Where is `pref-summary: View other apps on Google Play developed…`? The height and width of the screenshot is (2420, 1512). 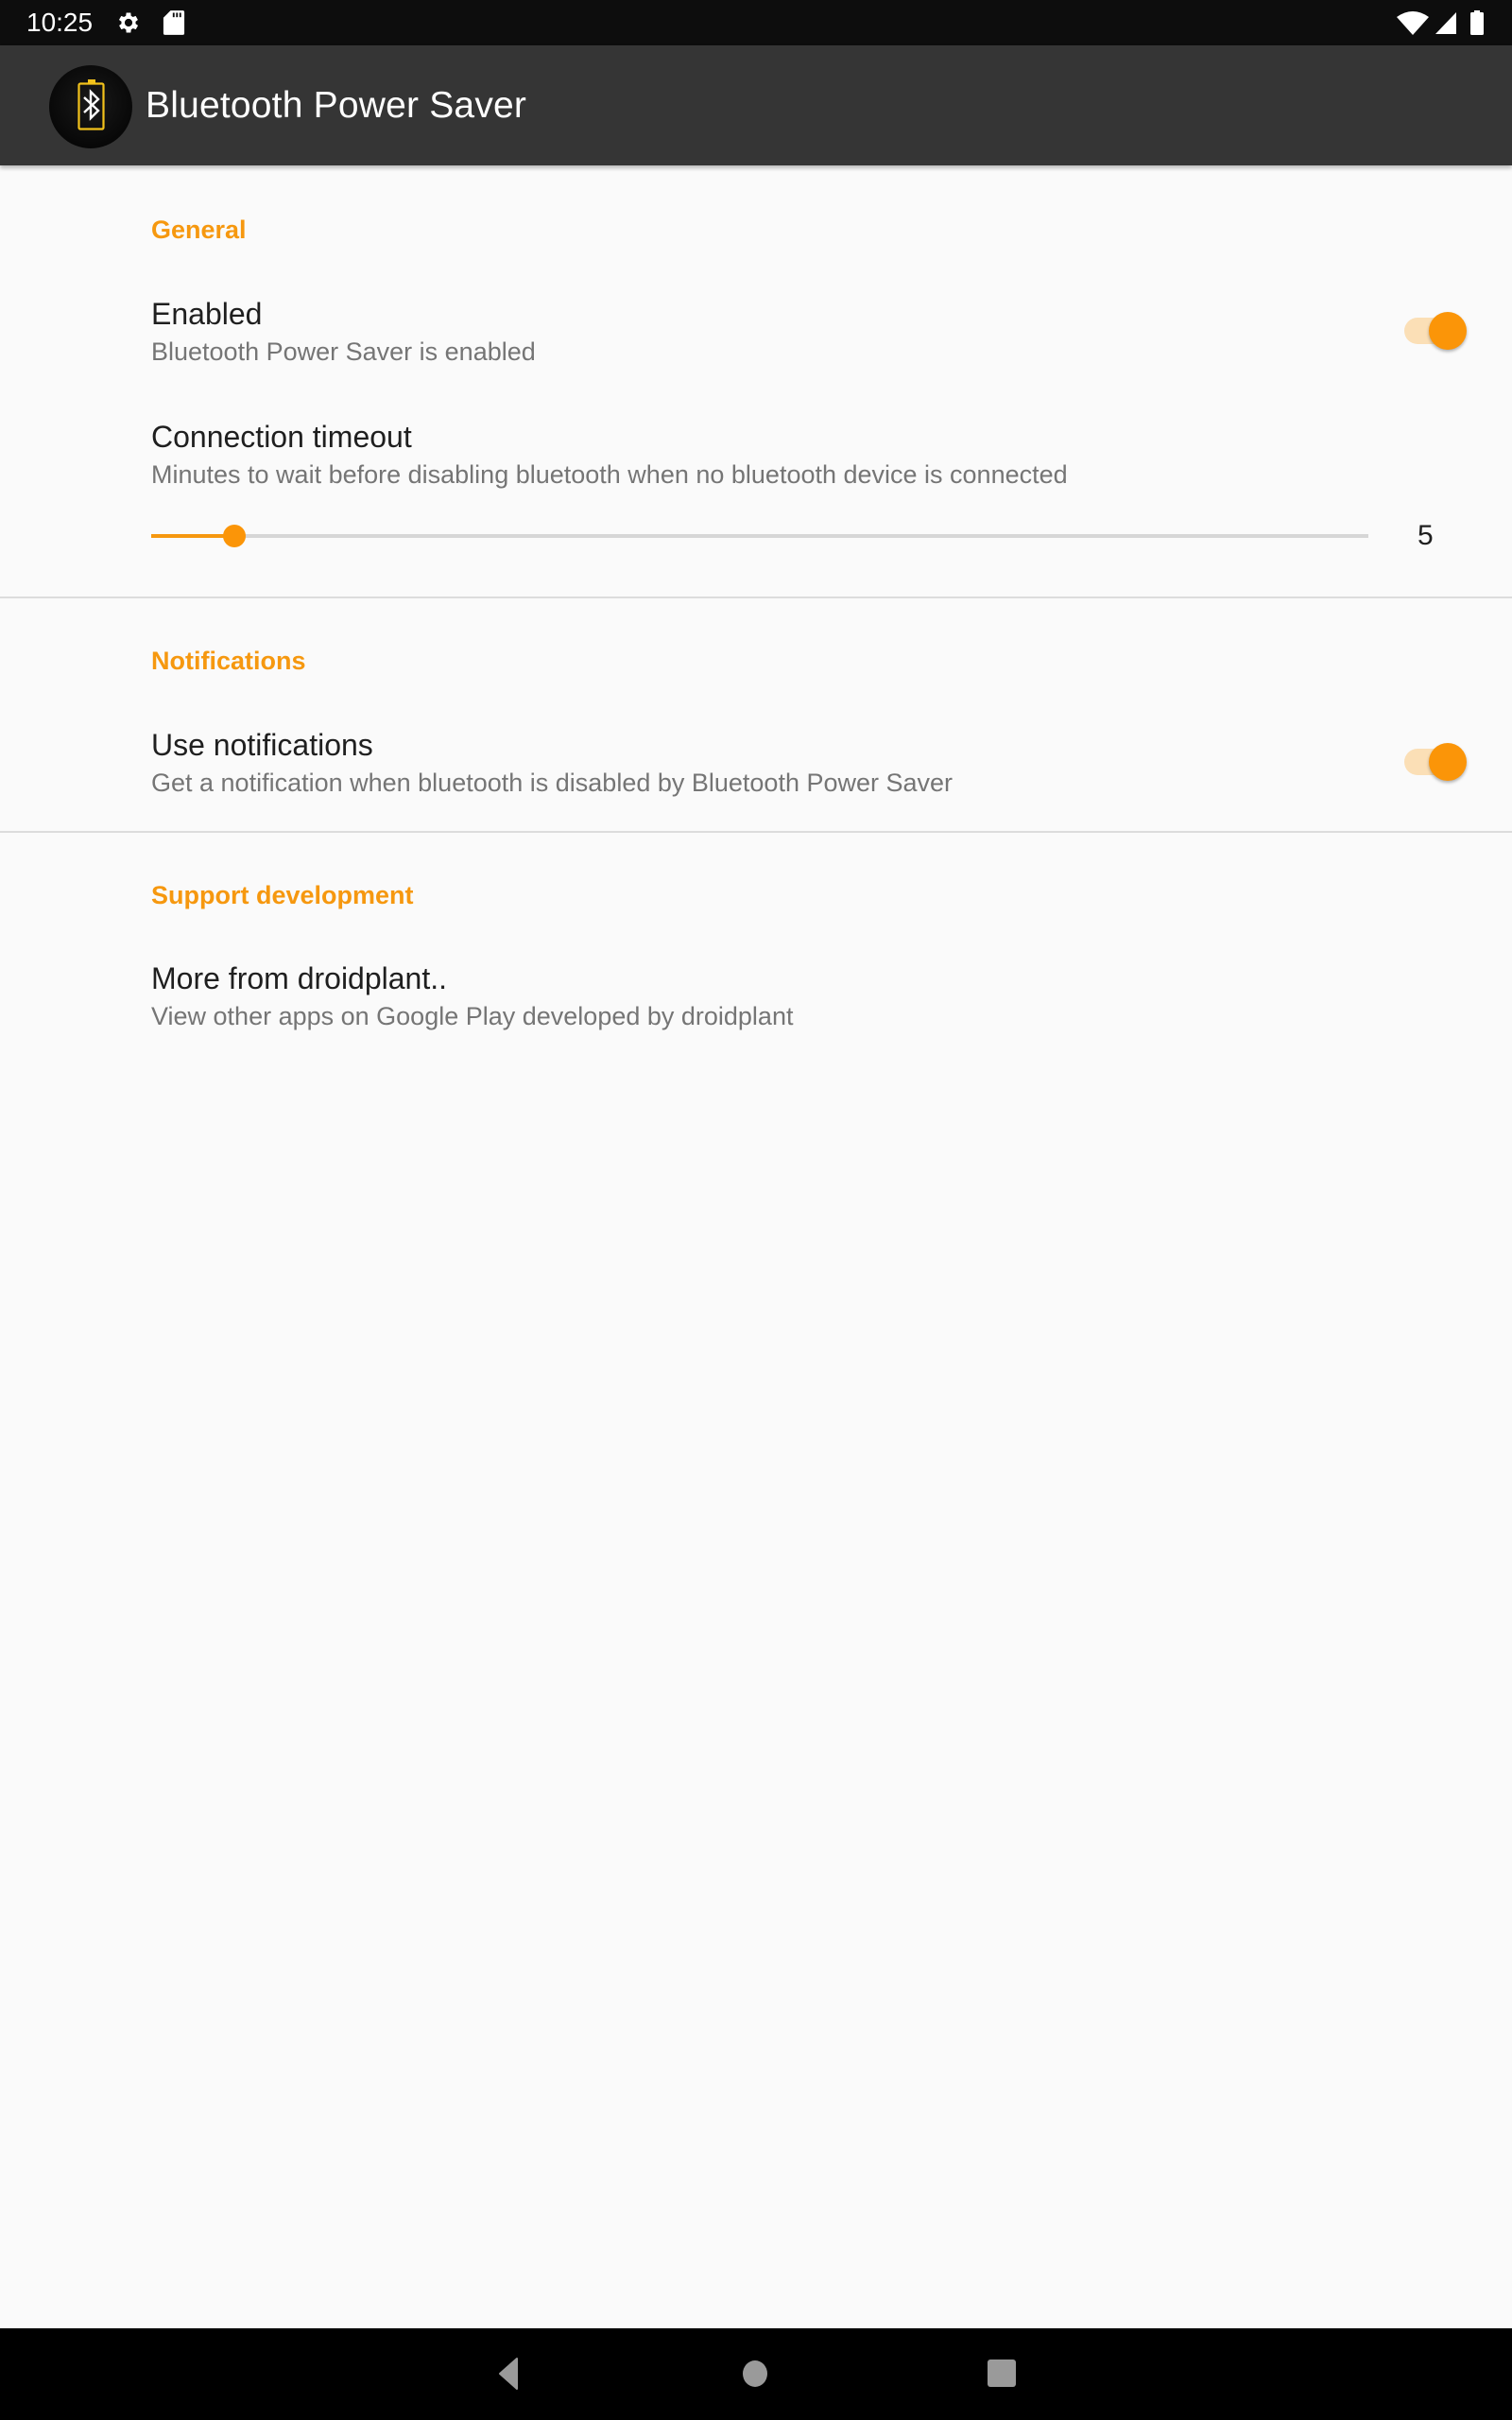
pref-summary: View other apps on Google Play developed… is located at coordinates (472, 1016).